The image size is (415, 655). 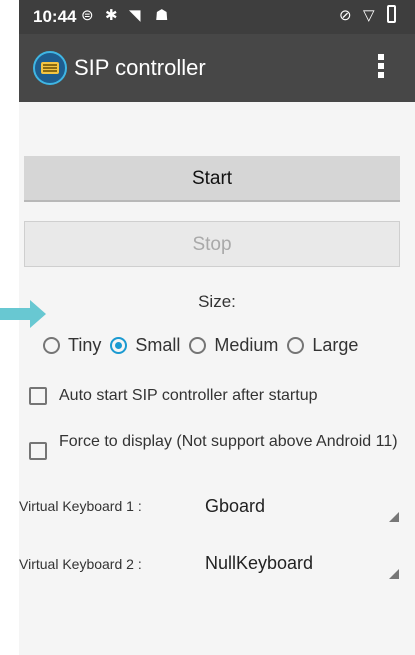 What do you see at coordinates (51, 345) in the screenshot?
I see `radio-tiny-indicator` at bounding box center [51, 345].